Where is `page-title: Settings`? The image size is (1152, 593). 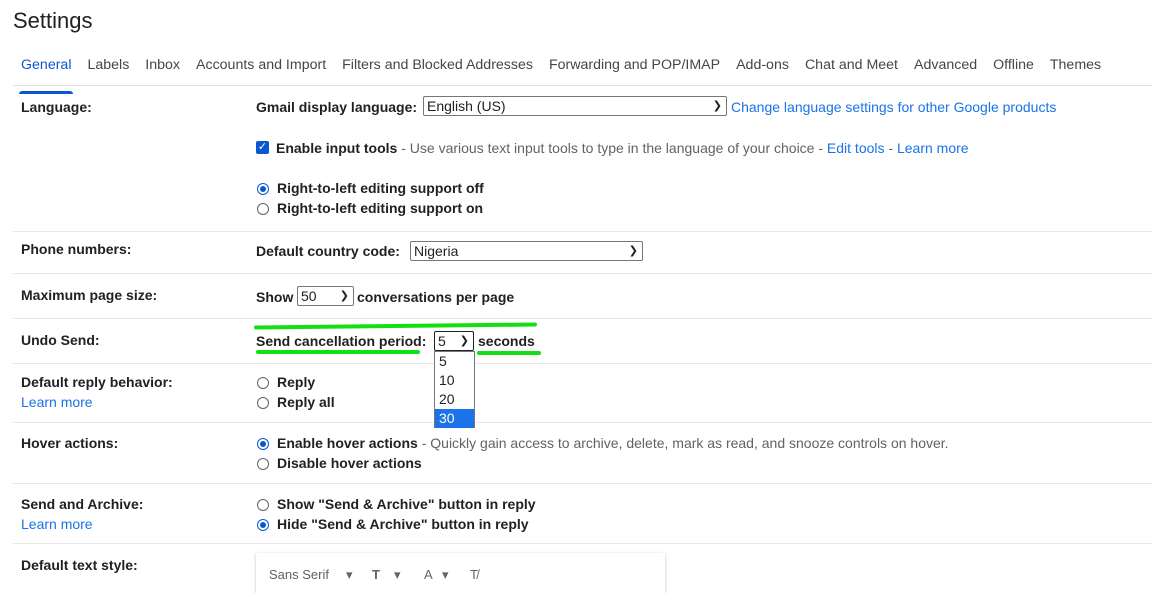
page-title: Settings is located at coordinates (53, 20).